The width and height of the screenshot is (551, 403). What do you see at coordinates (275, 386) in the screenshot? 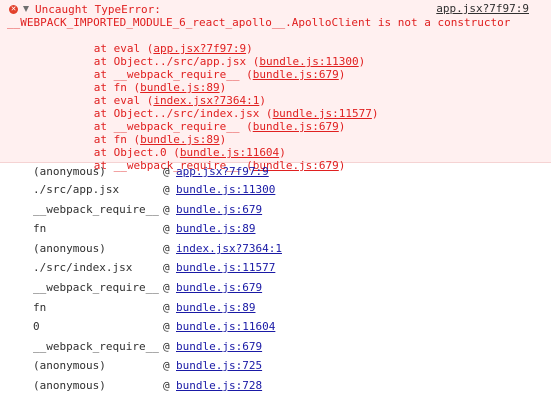
I see `stack-row: (anonymous) @ bundle.js:728` at bounding box center [275, 386].